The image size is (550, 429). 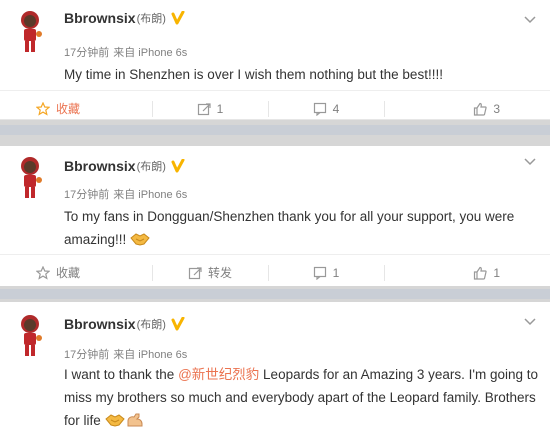 I want to click on comment-button: 1, so click(x=326, y=272).